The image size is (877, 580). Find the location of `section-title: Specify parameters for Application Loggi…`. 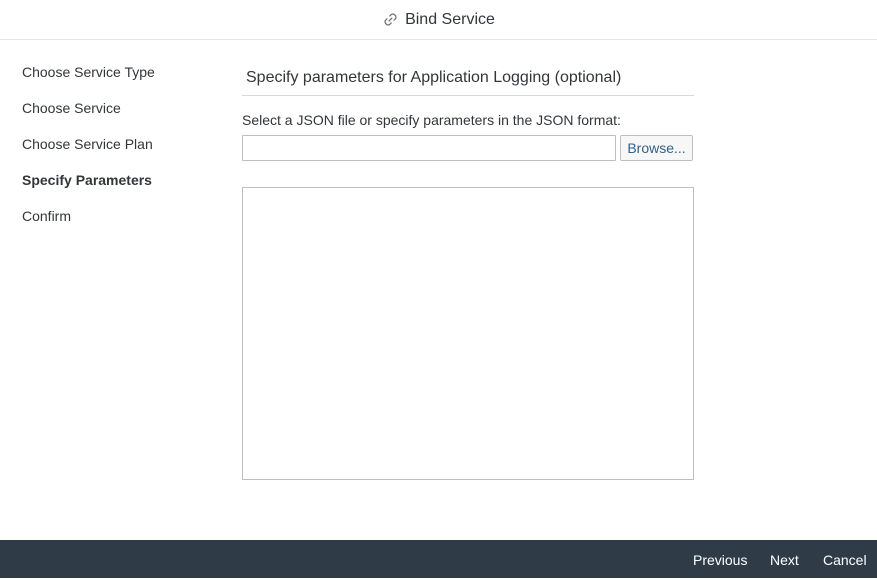

section-title: Specify parameters for Application Loggi… is located at coordinates (434, 77).